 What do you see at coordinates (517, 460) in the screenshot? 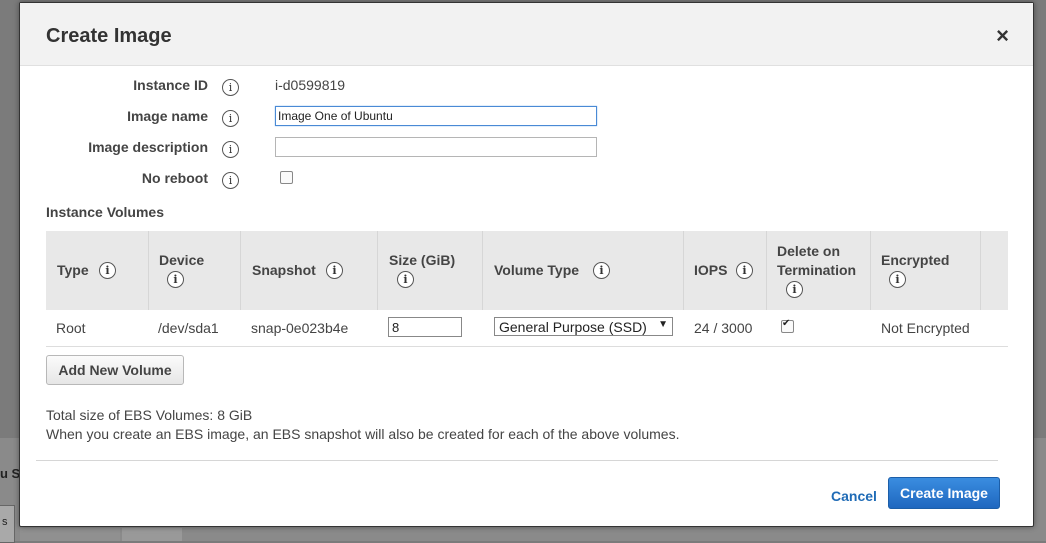
I see `footer-divider` at bounding box center [517, 460].